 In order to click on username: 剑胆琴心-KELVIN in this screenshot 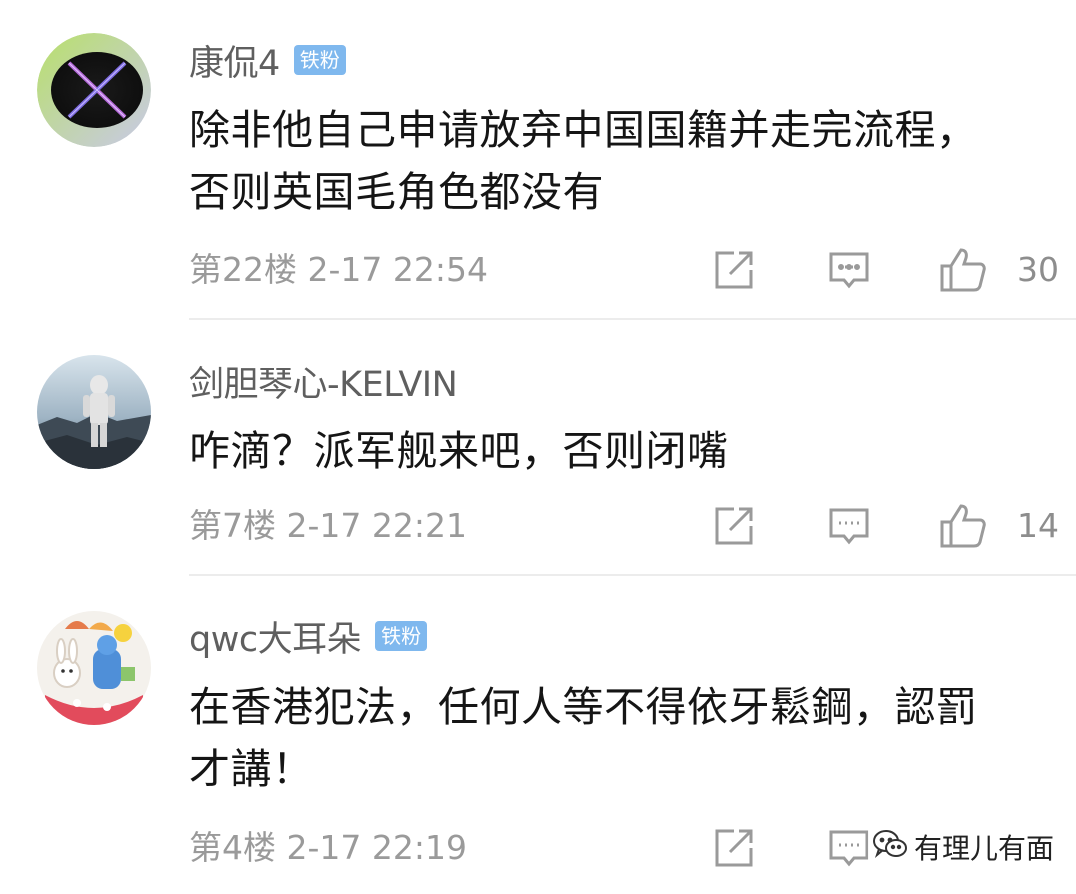, I will do `click(323, 381)`.